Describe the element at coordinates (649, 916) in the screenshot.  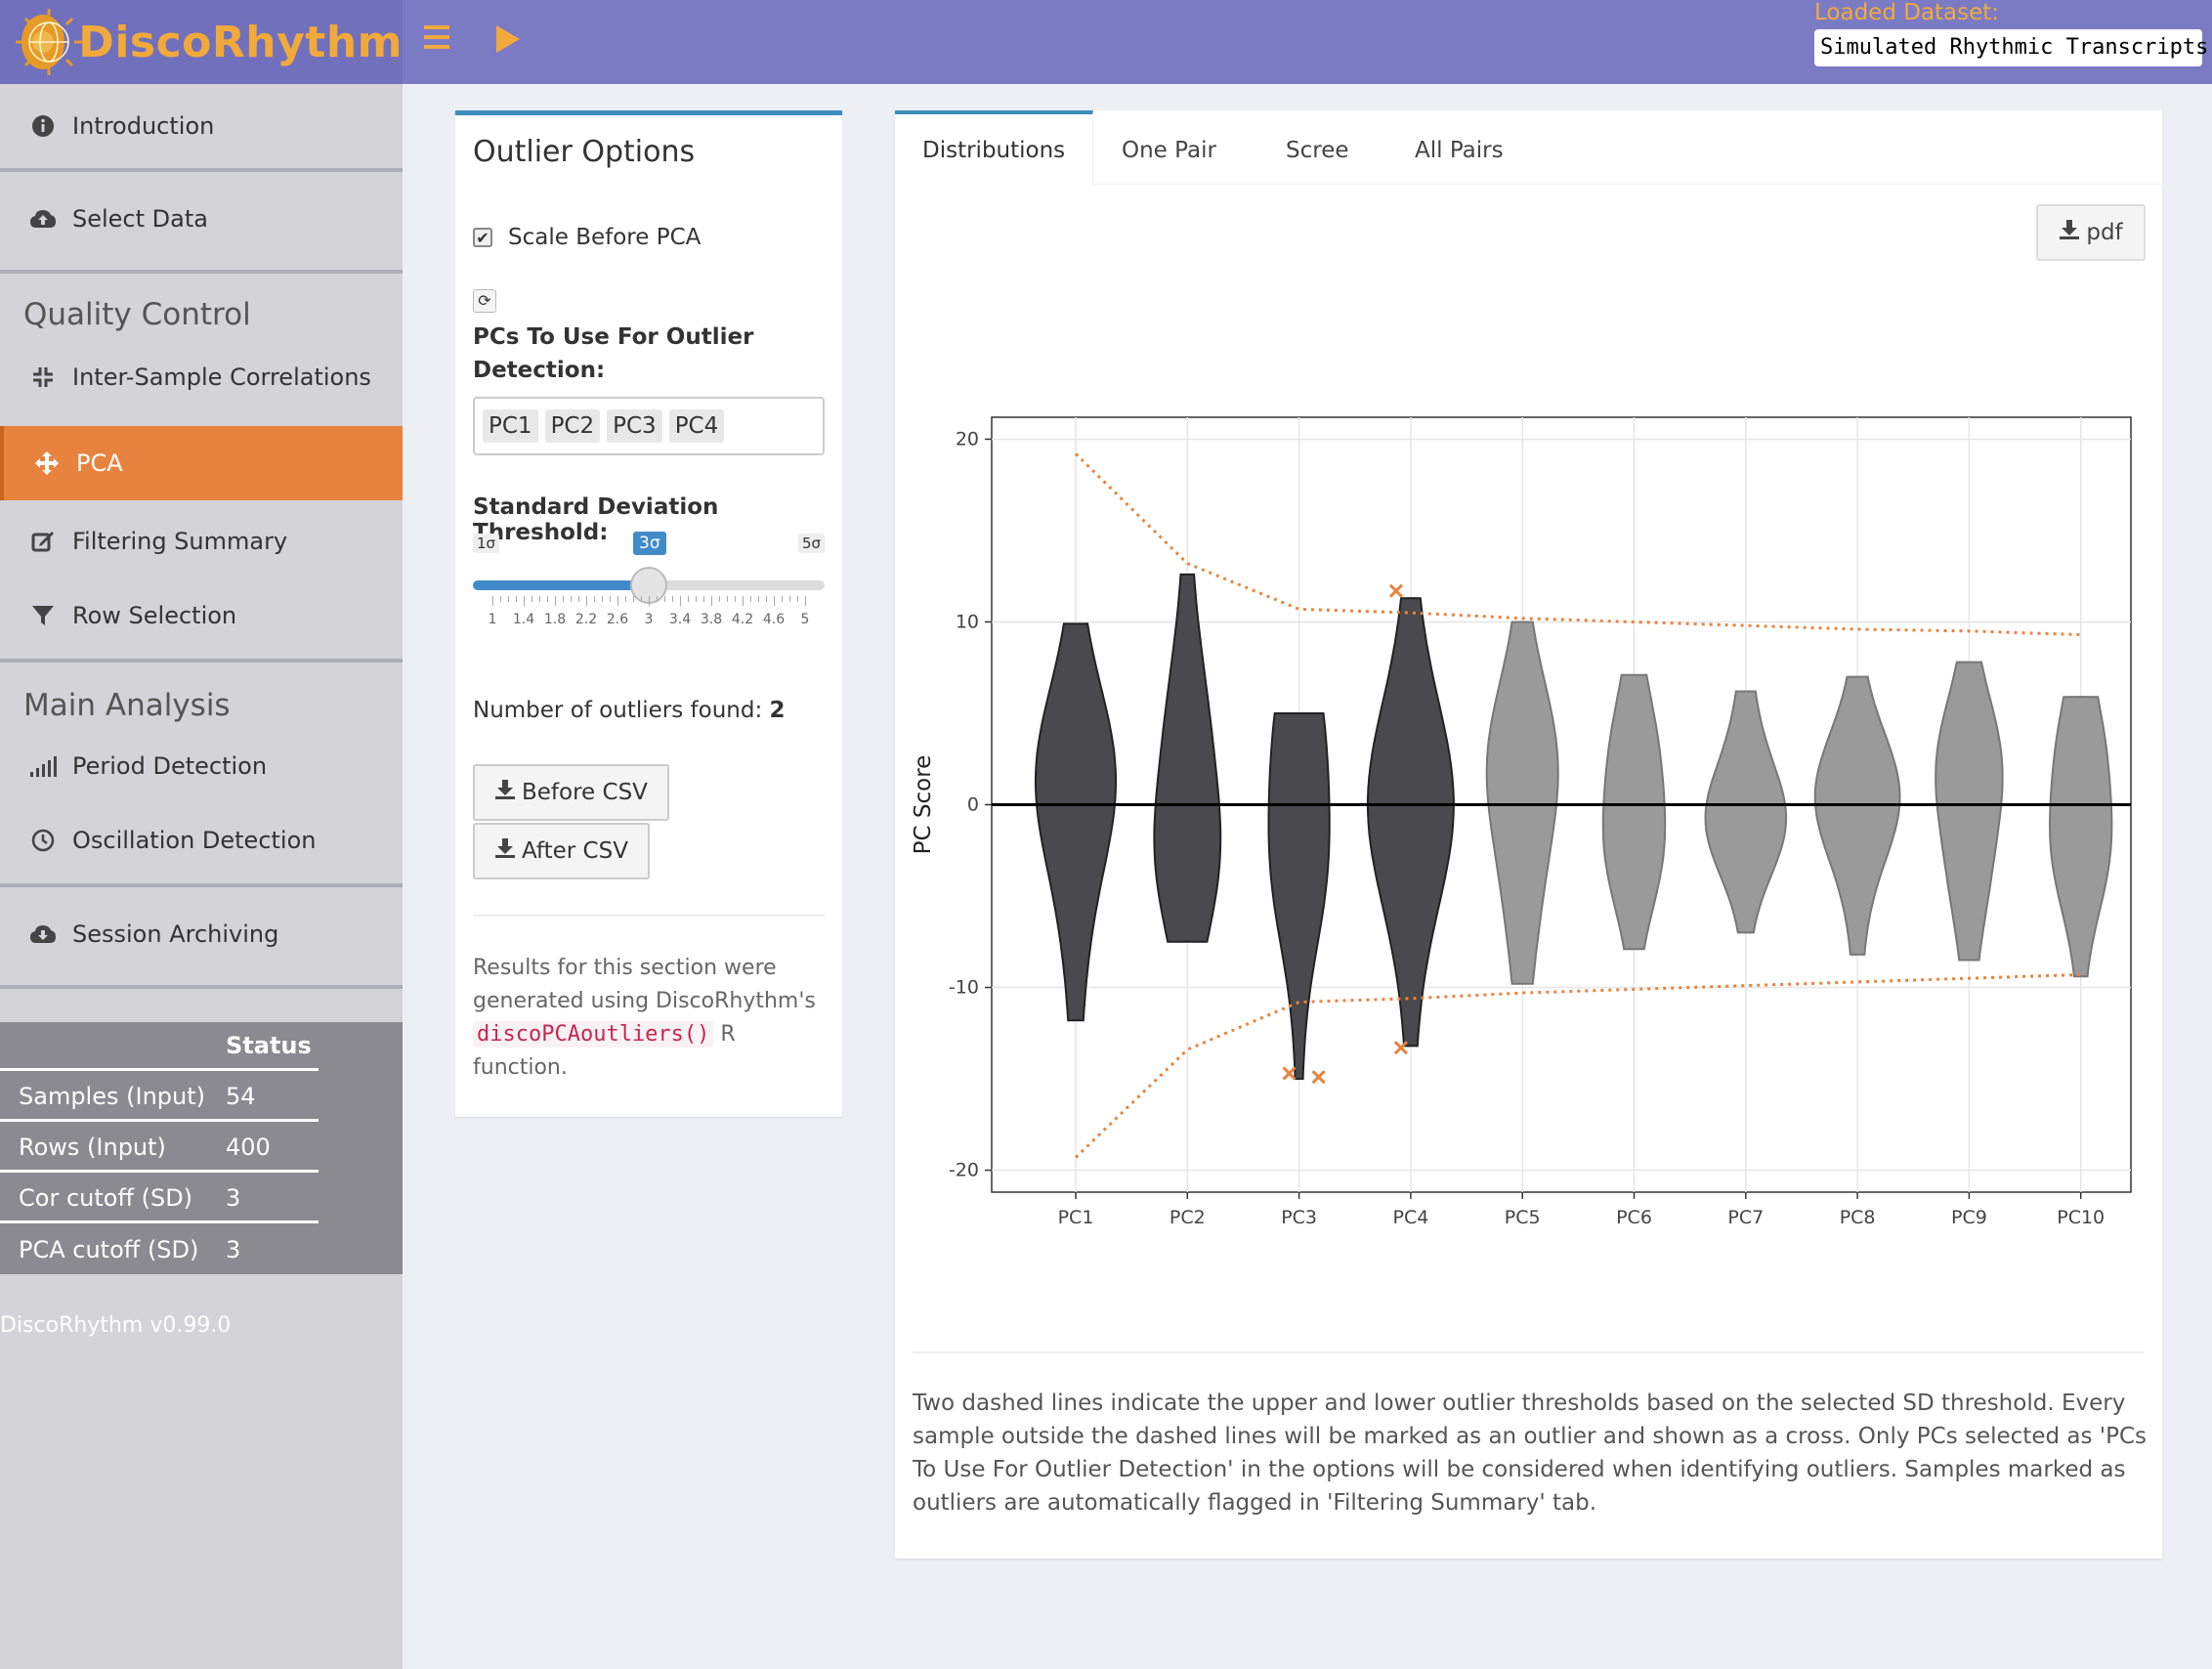
I see `panel-divider` at that location.